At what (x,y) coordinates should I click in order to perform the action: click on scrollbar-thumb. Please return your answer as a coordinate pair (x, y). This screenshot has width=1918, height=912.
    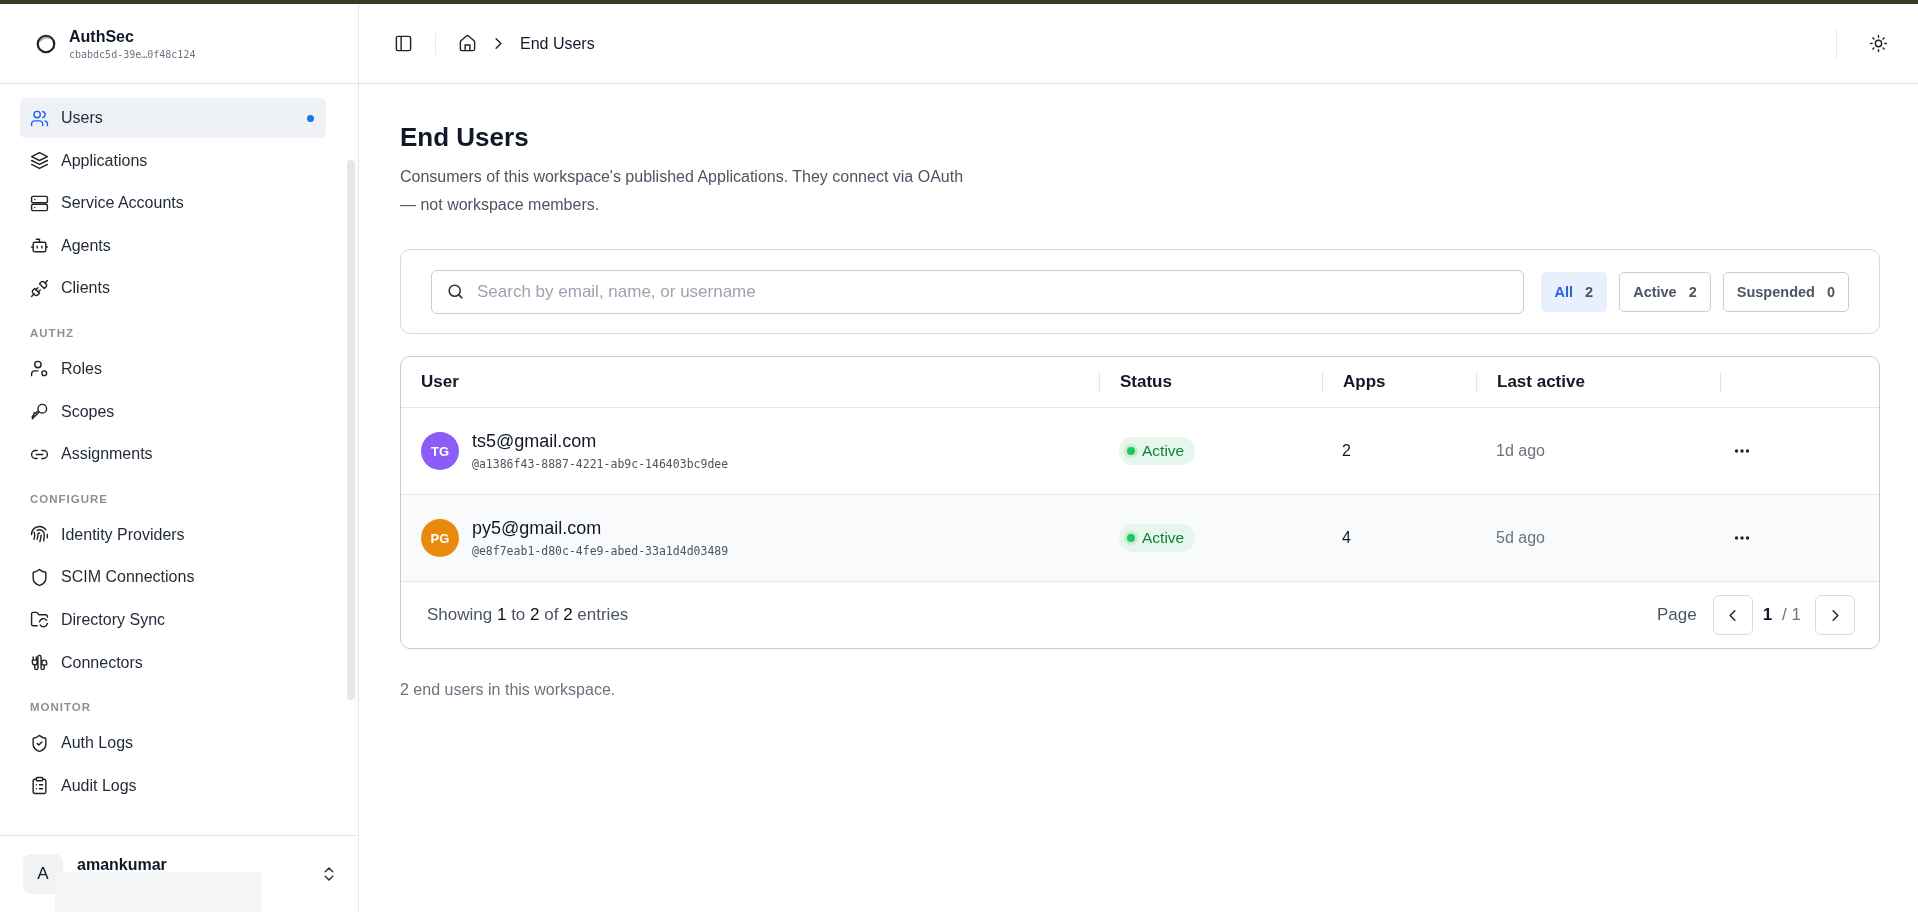
    Looking at the image, I should click on (351, 430).